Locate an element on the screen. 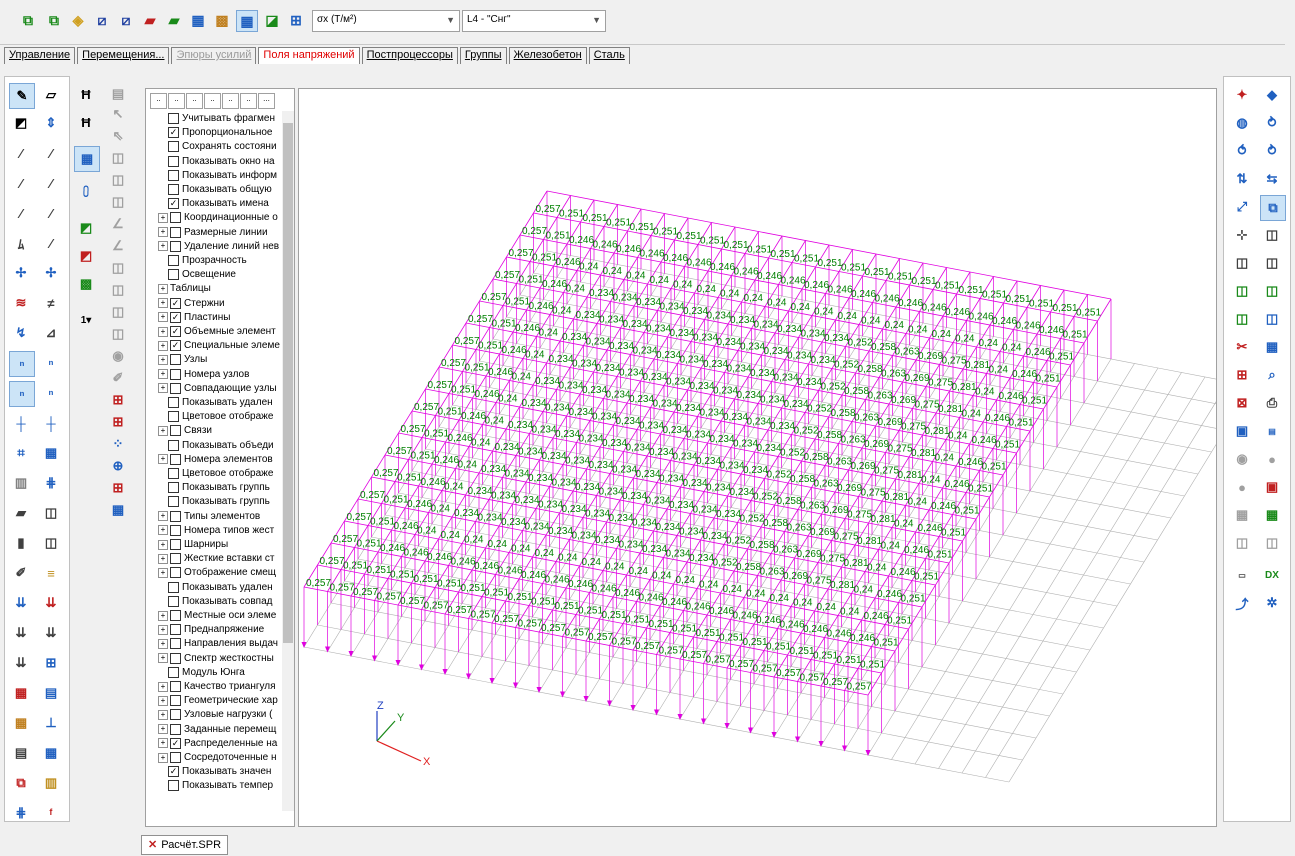 The height and width of the screenshot is (856, 1295). tree-item: + Совпадающие узлы is located at coordinates (223, 388).